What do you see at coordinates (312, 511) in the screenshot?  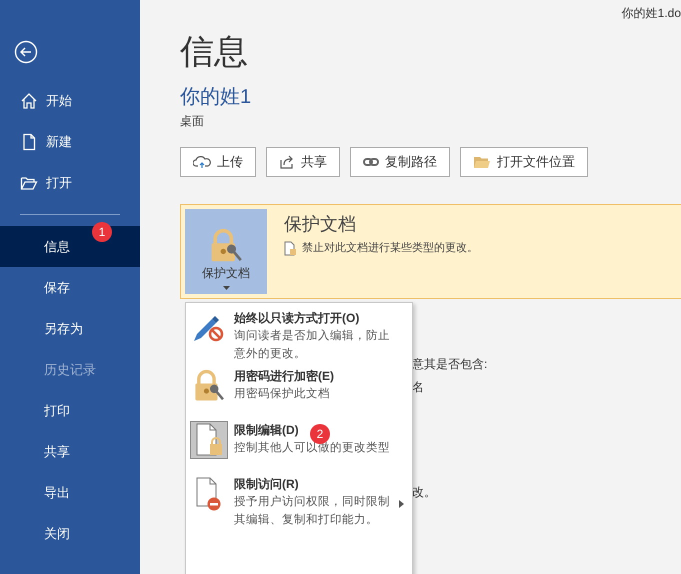 I see `menu-item-description: 授予用户访问权限，同时限制其编辑、复制和打印能力。` at bounding box center [312, 511].